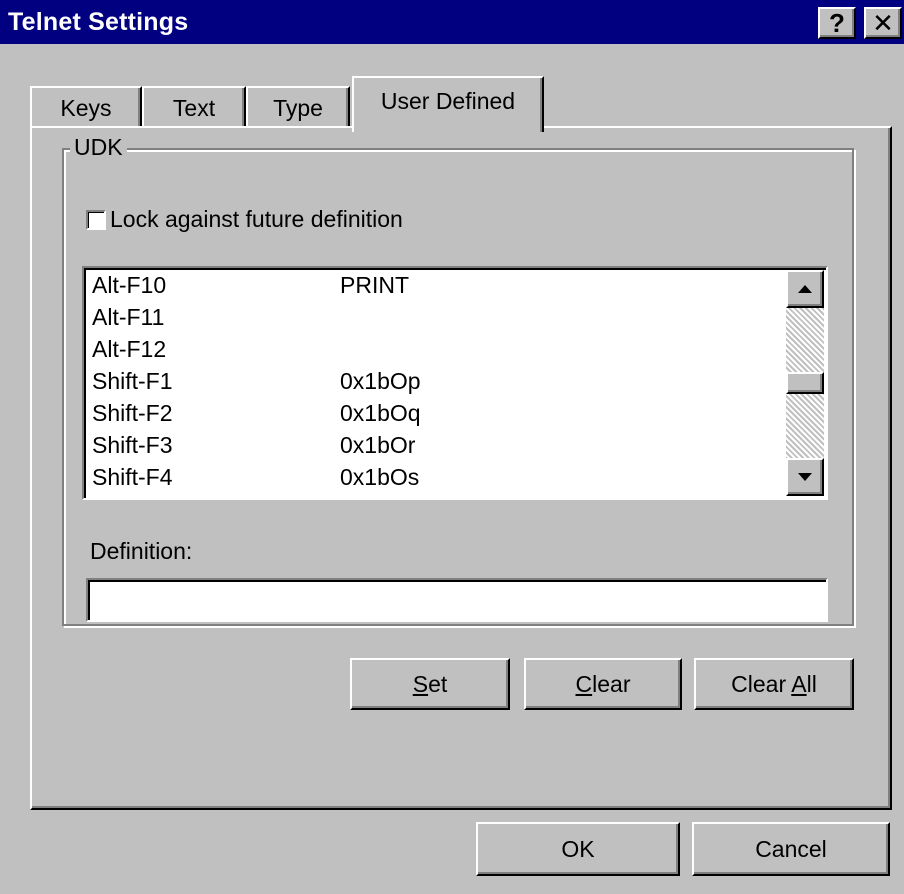 The image size is (904, 894). I want to click on list-item: Alt-F11, so click(366, 320).